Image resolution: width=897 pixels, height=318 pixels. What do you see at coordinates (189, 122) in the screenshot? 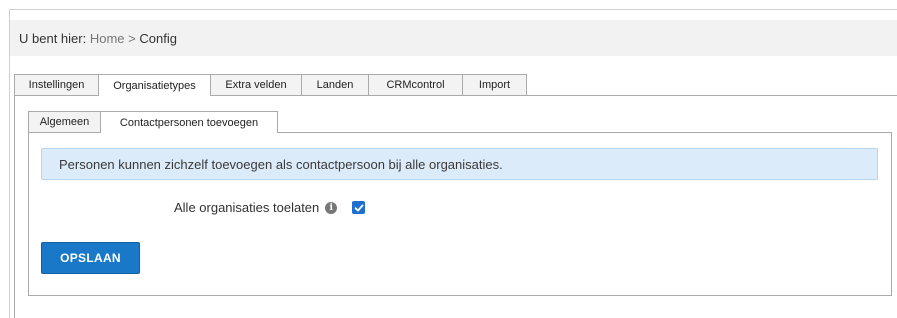
I see `subtab-contactpersonen-toevoegen: Contactpersonen toevoegen` at bounding box center [189, 122].